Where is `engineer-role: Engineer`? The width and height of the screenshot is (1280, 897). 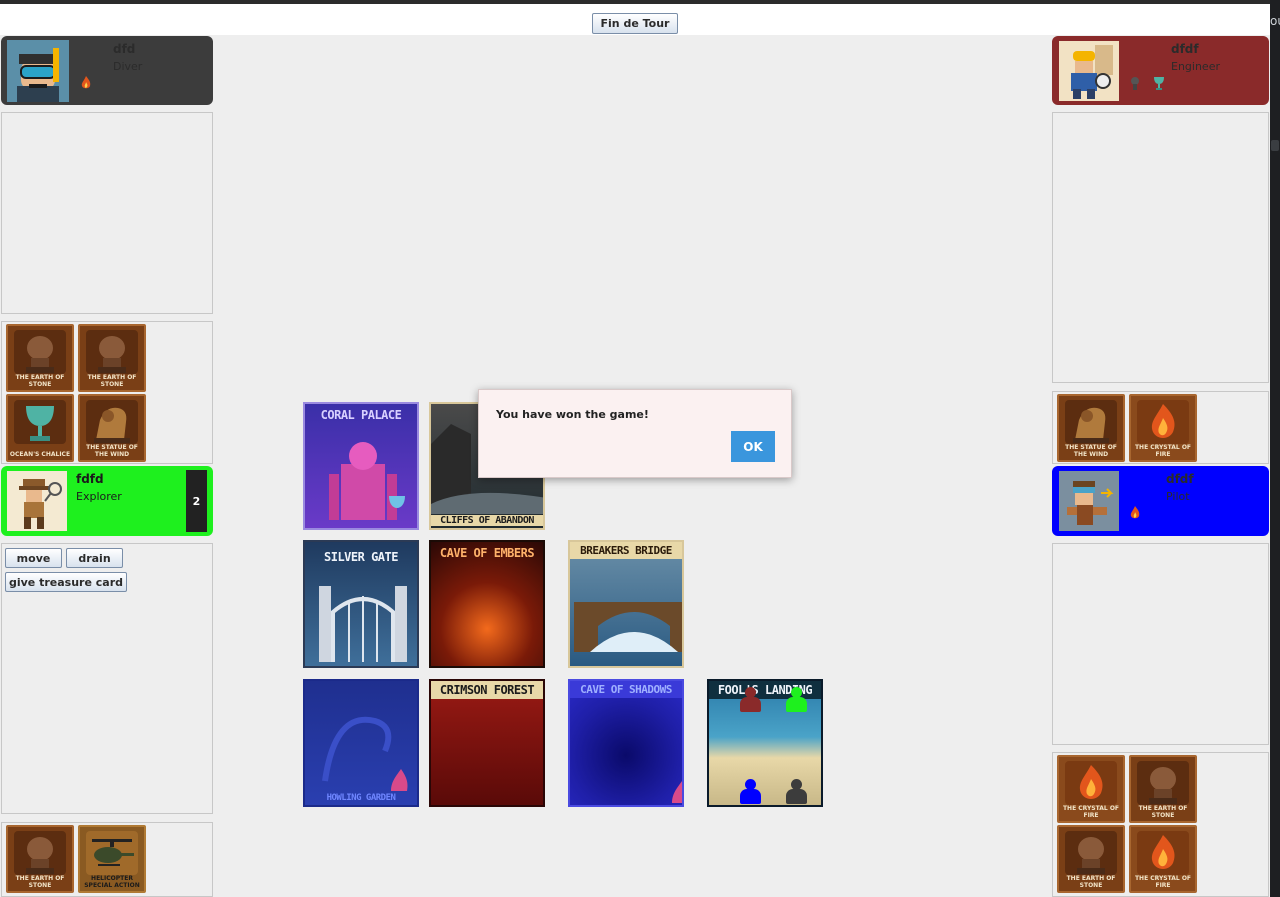
engineer-role: Engineer is located at coordinates (1195, 66).